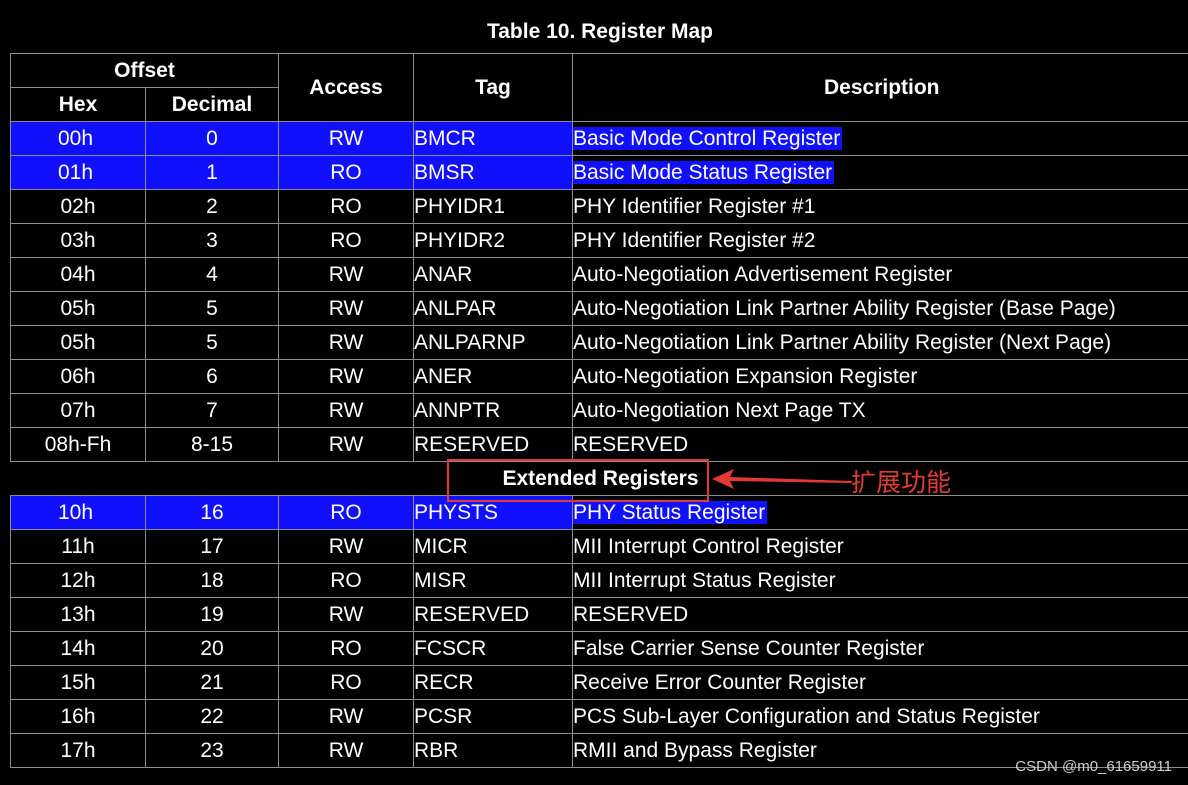  What do you see at coordinates (708, 138) in the screenshot?
I see `description-text: Basic Mode Control Register` at bounding box center [708, 138].